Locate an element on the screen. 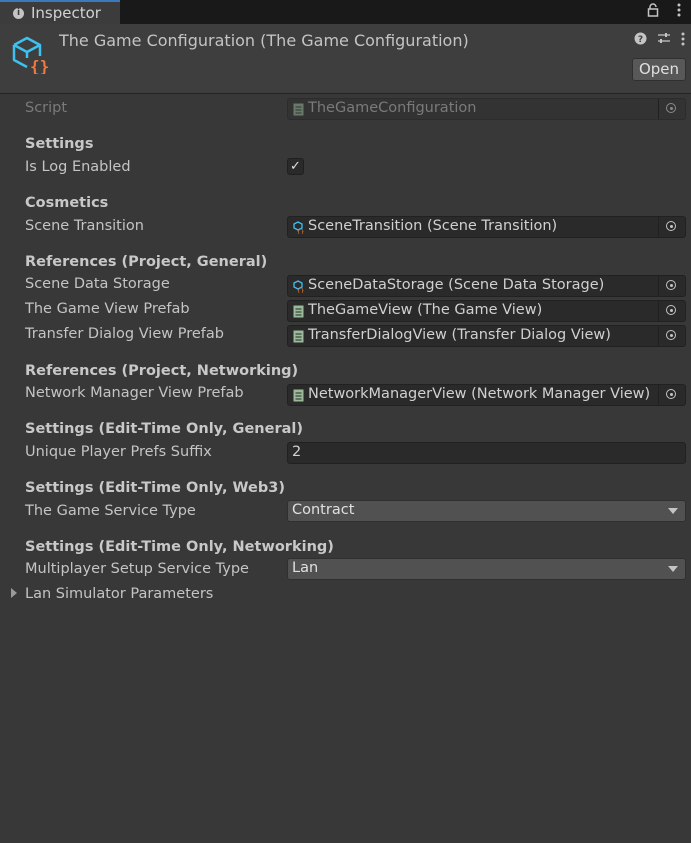  info-icon: i is located at coordinates (18, 13).